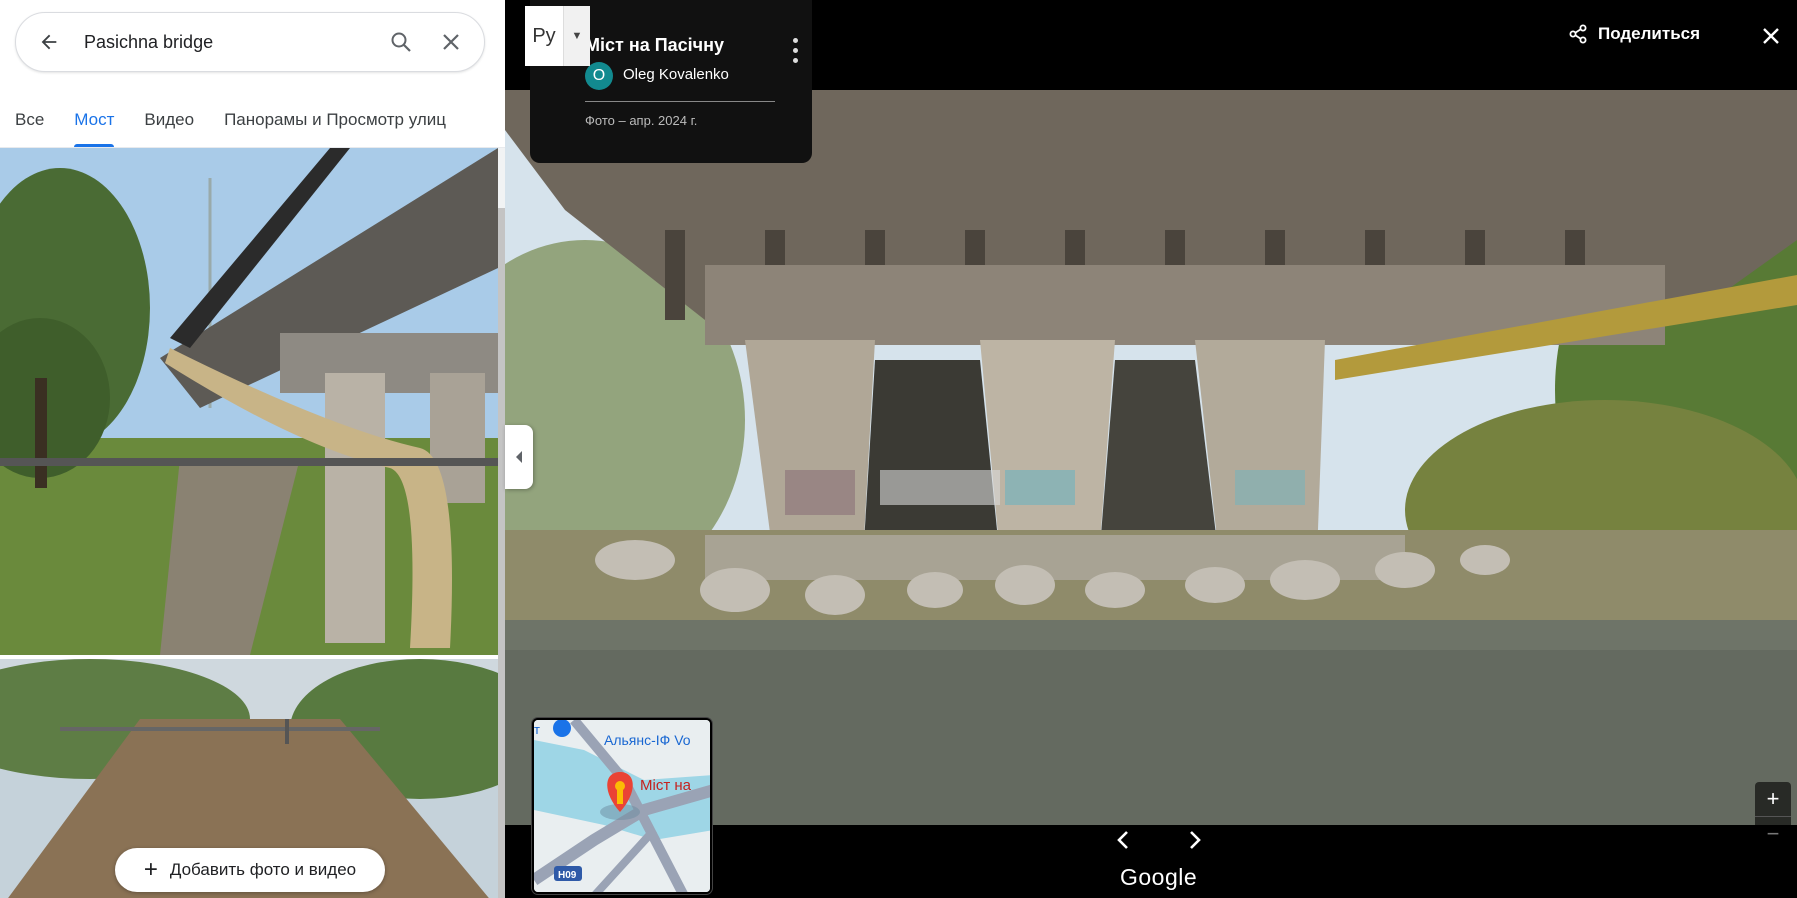  What do you see at coordinates (666, 785) in the screenshot?
I see `svg-text: Міст на` at bounding box center [666, 785].